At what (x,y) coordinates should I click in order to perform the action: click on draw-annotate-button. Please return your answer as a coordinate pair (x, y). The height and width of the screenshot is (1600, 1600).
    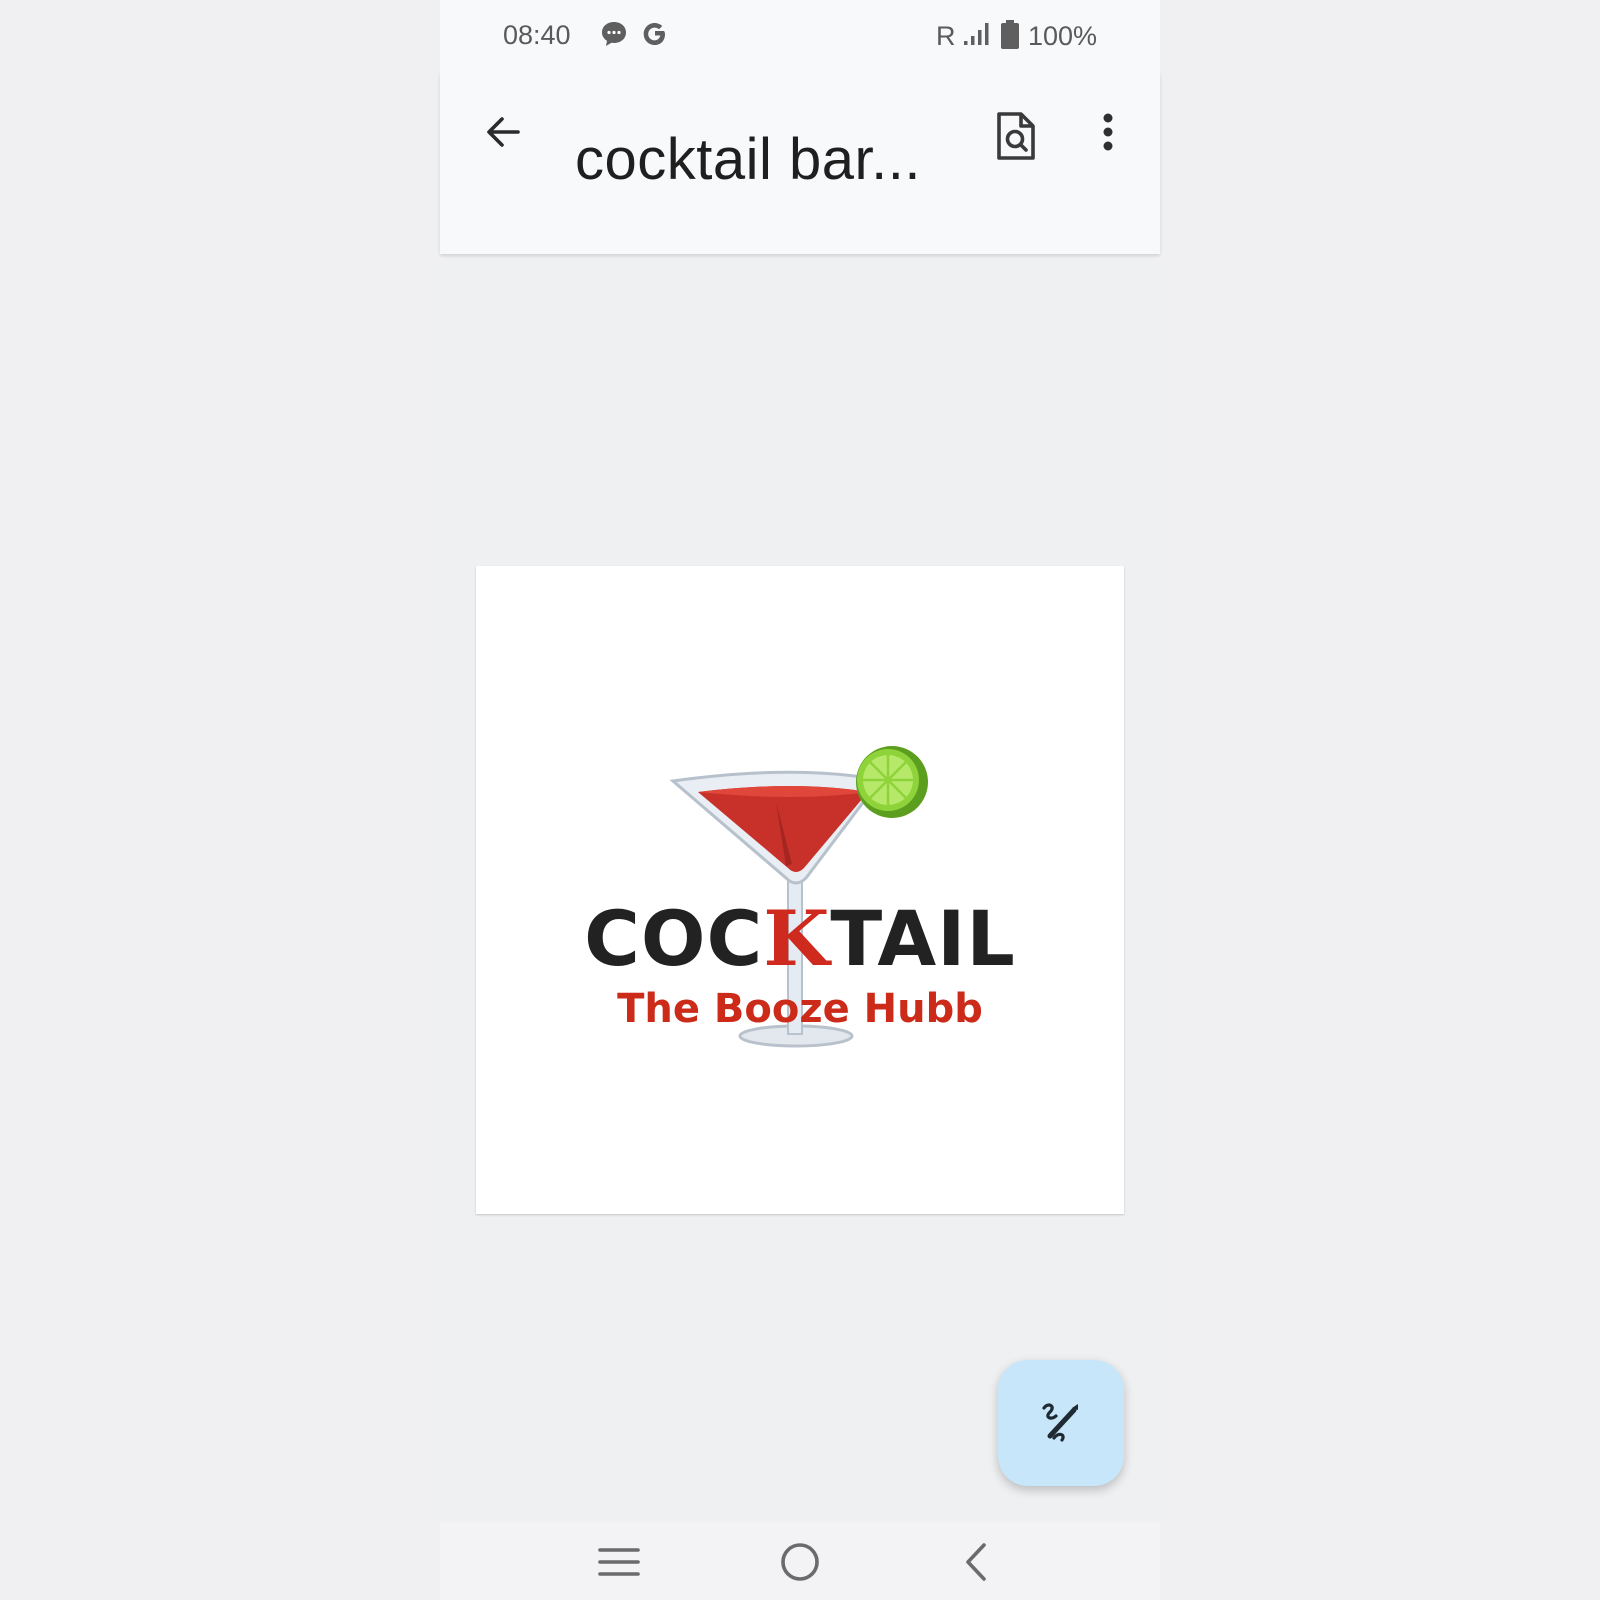
    Looking at the image, I should click on (1061, 1423).